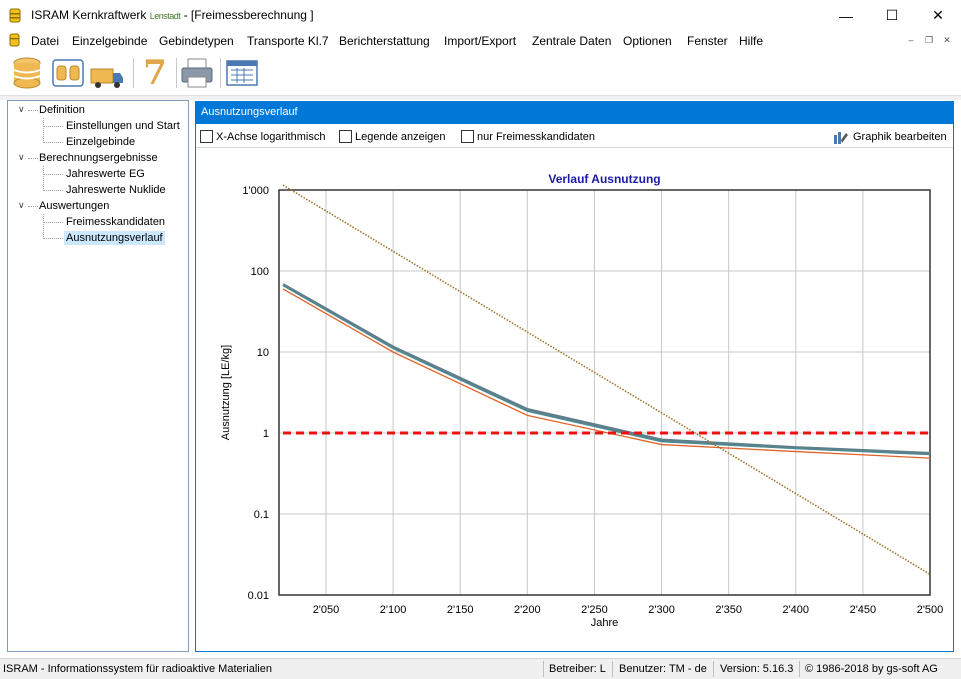 The image size is (961, 679). Describe the element at coordinates (15, 15) in the screenshot. I see `app-barrel-icon` at that location.